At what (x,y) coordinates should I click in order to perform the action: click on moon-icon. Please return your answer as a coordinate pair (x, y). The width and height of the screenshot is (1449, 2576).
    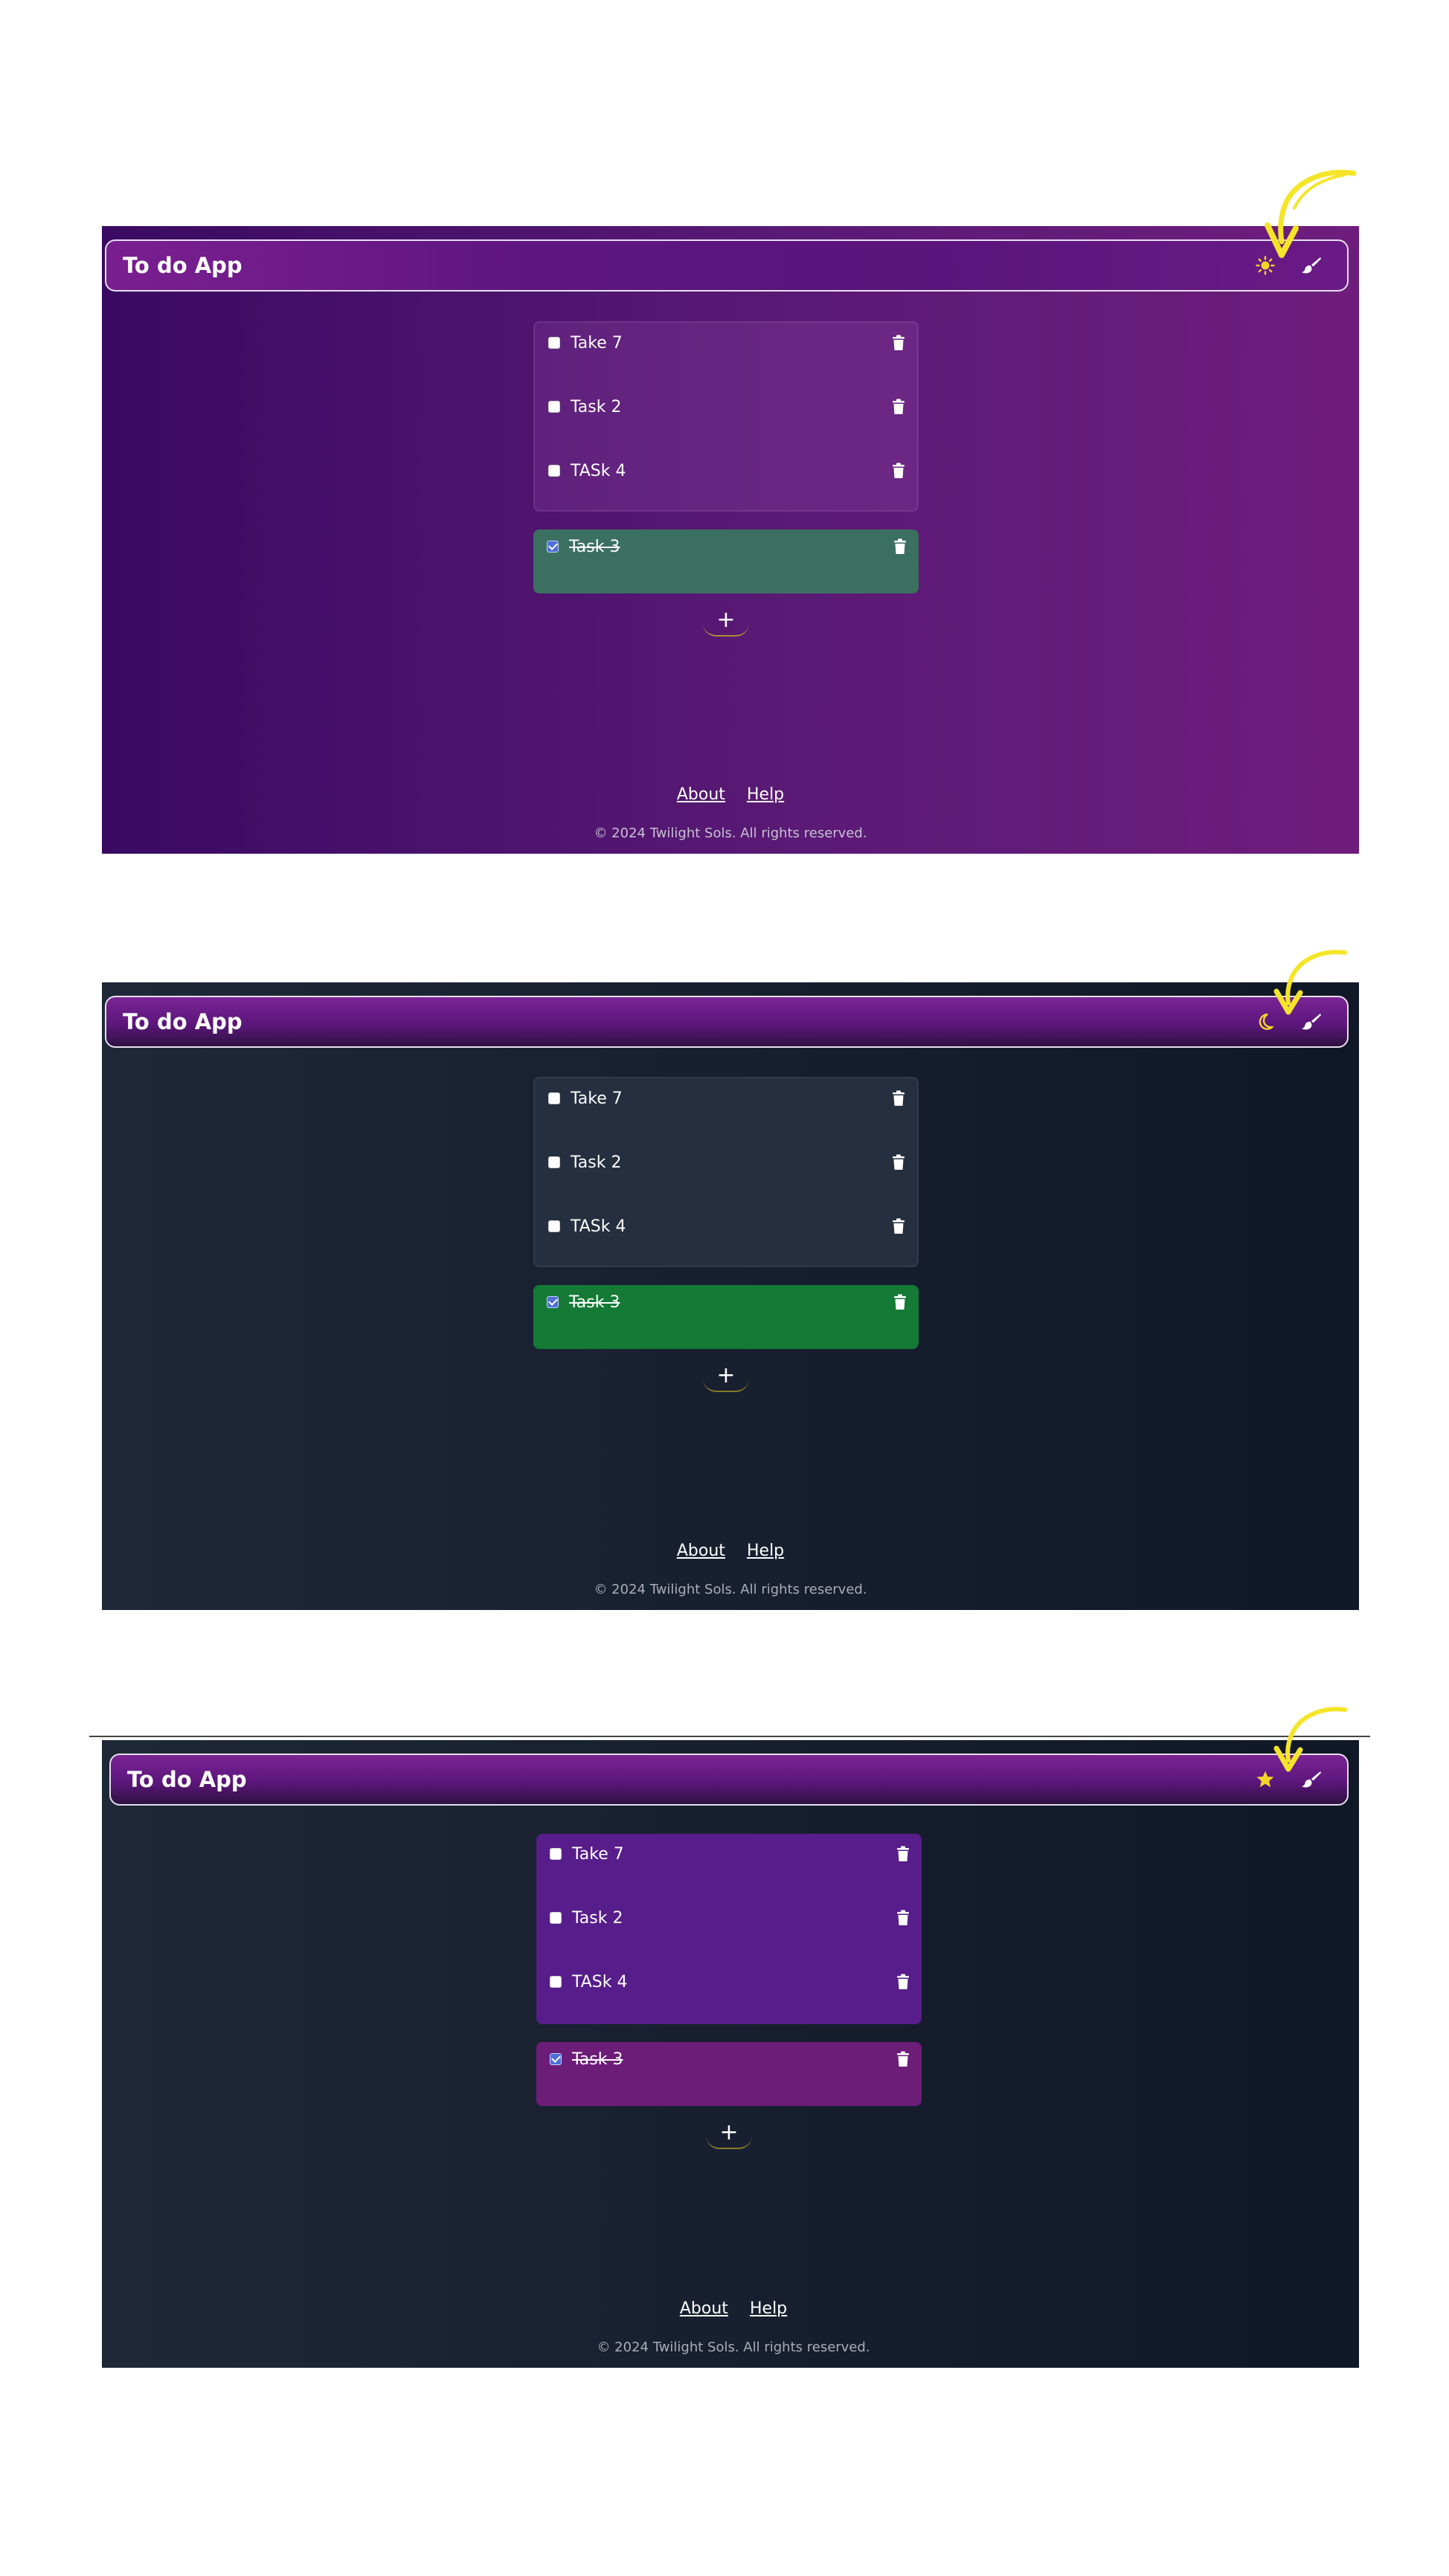
    Looking at the image, I should click on (1266, 1021).